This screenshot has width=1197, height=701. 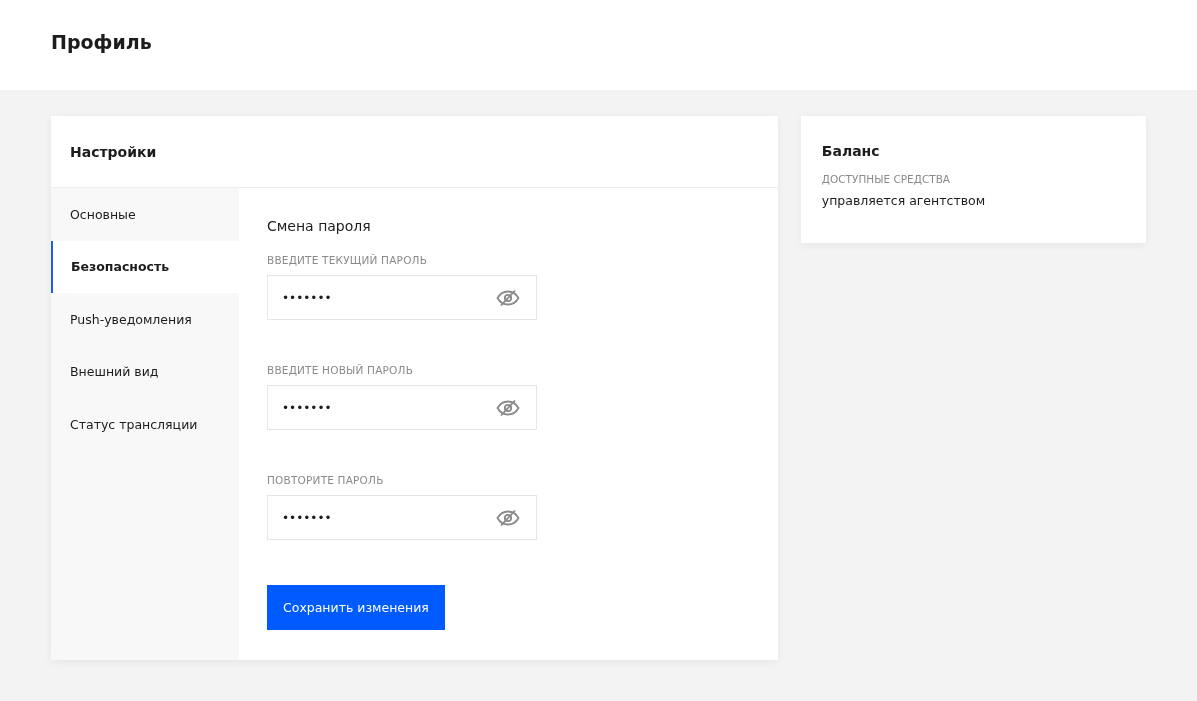 I want to click on page-title: Профиль, so click(x=101, y=42).